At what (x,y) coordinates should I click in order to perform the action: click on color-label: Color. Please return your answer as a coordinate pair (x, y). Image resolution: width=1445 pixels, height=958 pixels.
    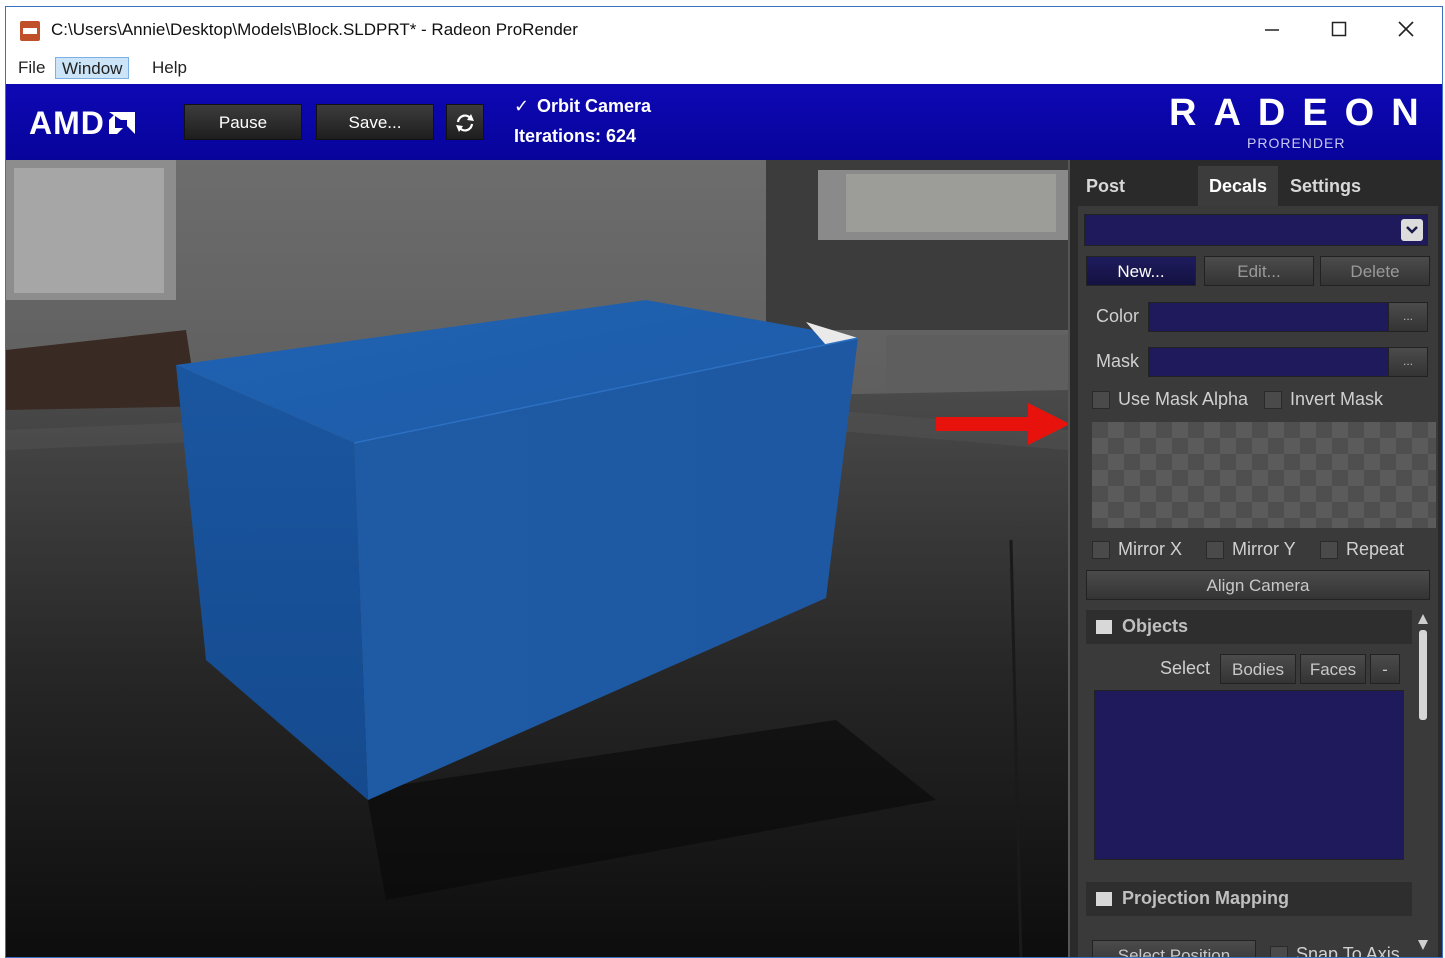
    Looking at the image, I should click on (1118, 316).